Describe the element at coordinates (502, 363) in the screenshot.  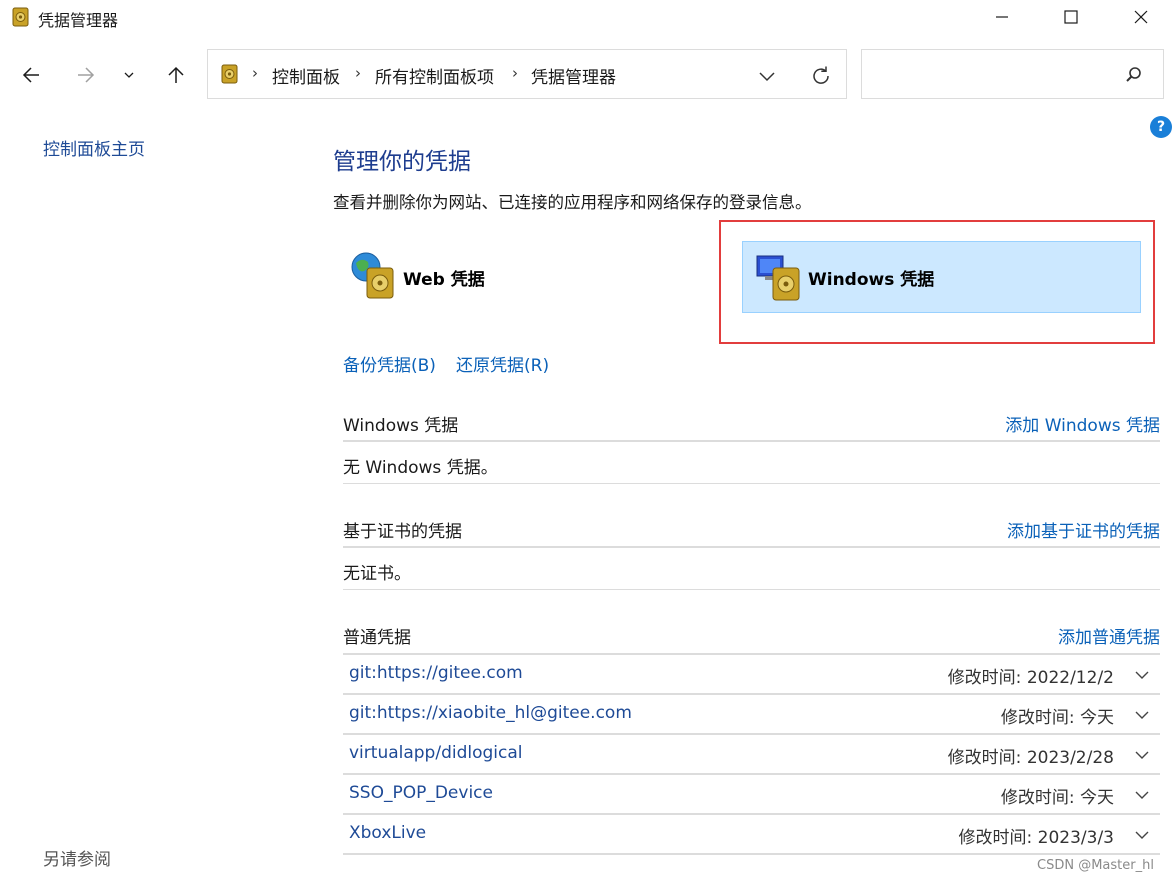
I see `restore-credentials-link: 还原凭据(R)` at that location.